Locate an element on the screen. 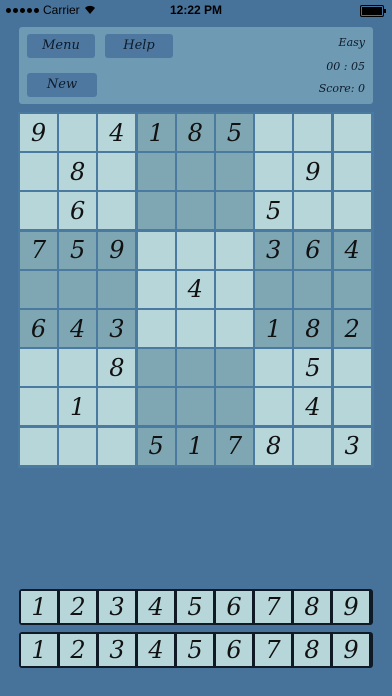  board-cell: 2 is located at coordinates (352, 328).